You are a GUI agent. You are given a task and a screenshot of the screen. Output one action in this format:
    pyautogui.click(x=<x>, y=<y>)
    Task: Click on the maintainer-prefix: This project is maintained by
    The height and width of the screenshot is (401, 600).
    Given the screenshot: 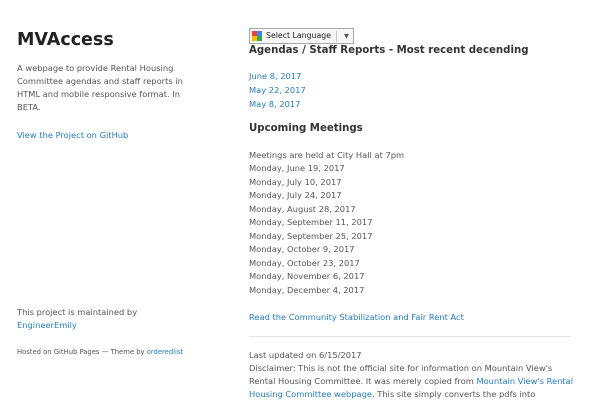 What is the action you would take?
    pyautogui.click(x=77, y=312)
    